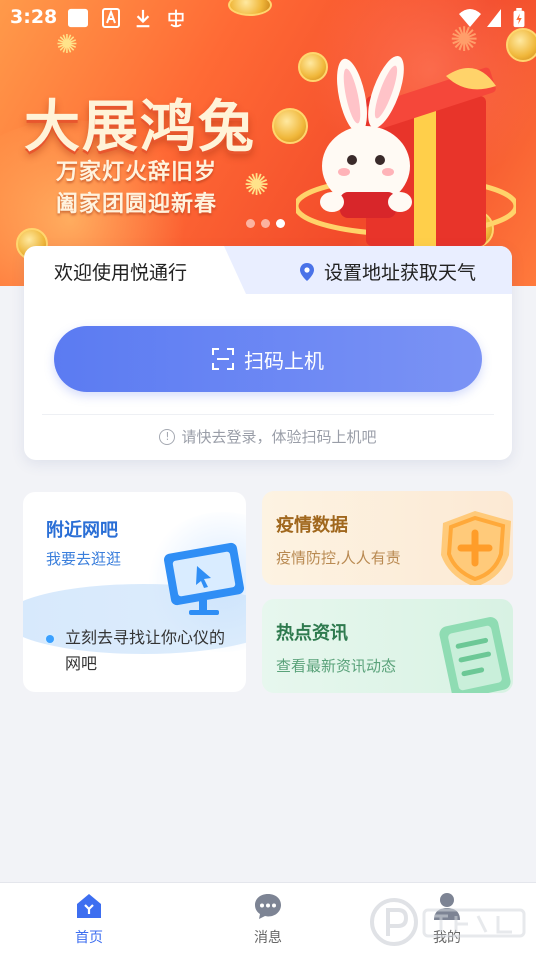 This screenshot has width=536, height=954. Describe the element at coordinates (223, 359) in the screenshot. I see `scan-icon` at that location.